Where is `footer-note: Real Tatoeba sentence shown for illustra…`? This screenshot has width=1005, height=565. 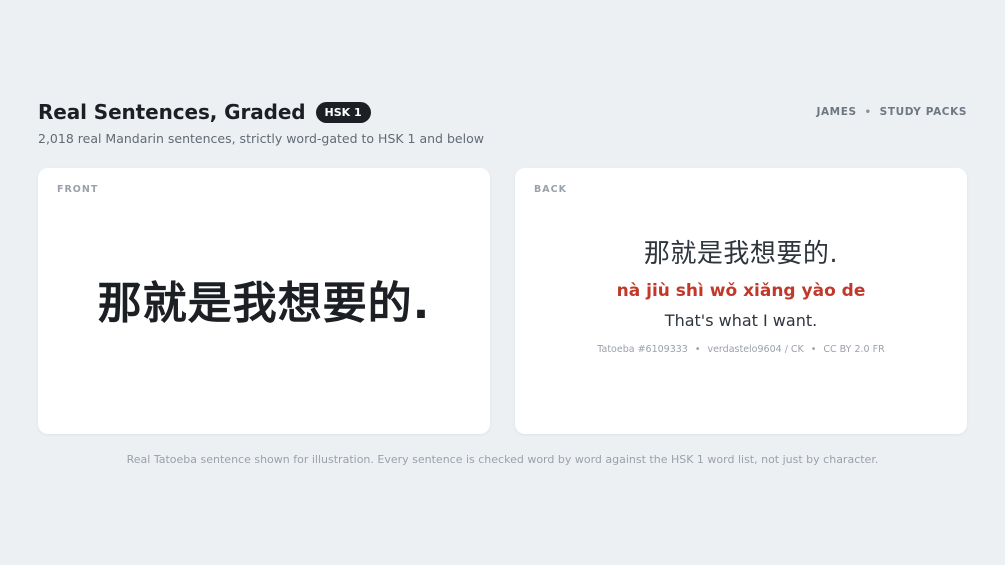
footer-note: Real Tatoeba sentence shown for illustra… is located at coordinates (502, 459).